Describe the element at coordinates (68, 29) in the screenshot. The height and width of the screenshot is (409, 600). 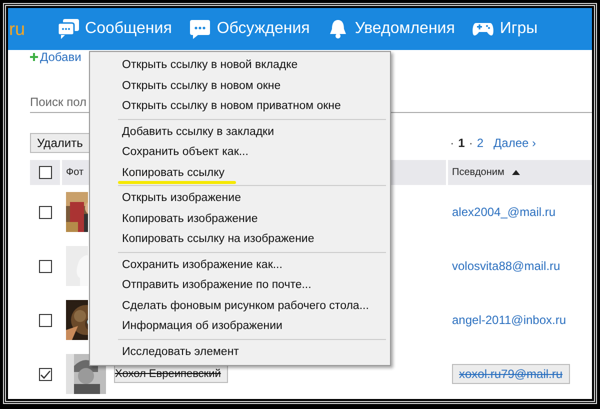
I see `chat-bubbles-icon` at that location.